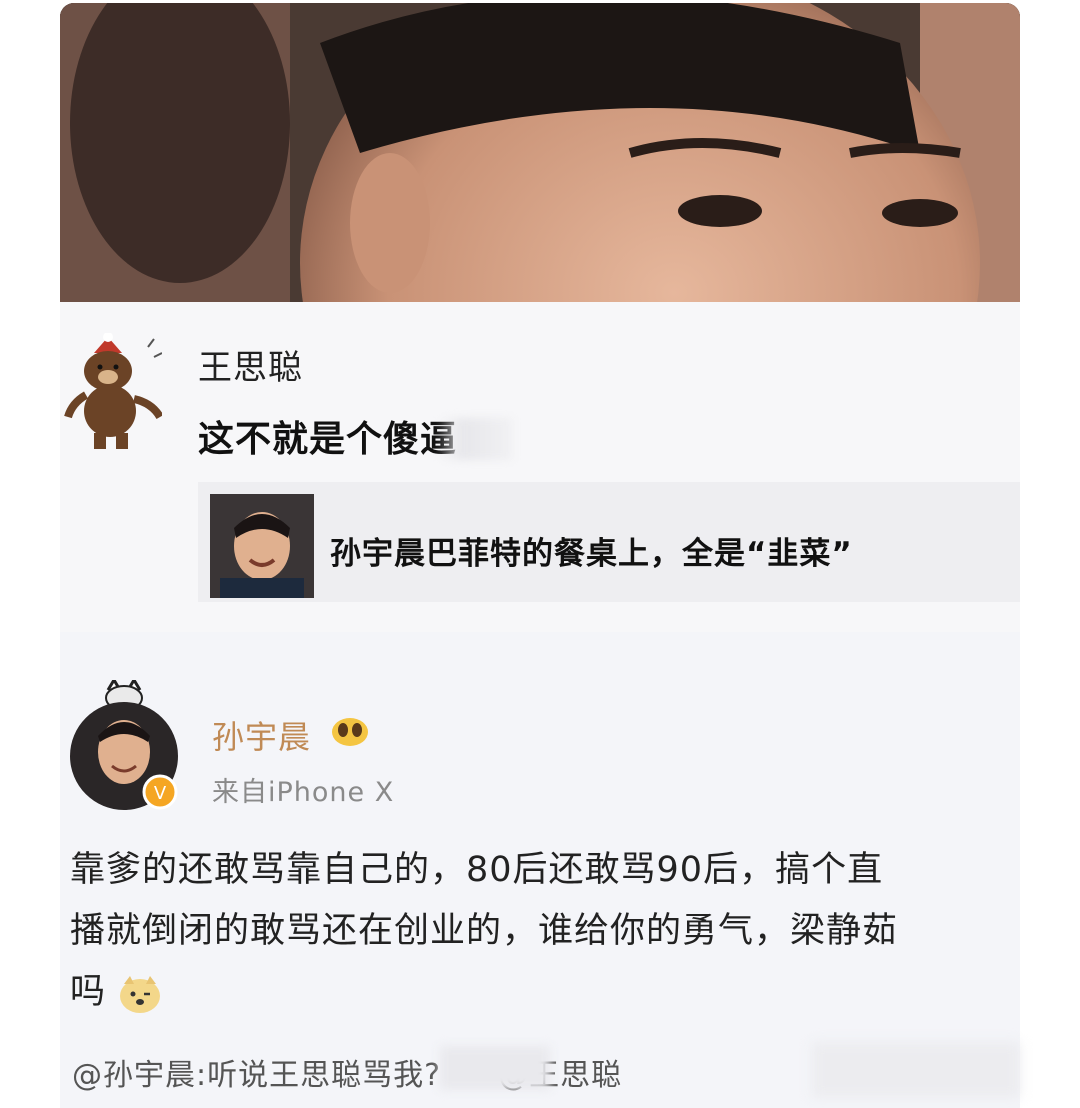 This screenshot has height=1108, width=1080. I want to click on content-line-1: 靠爹的还敢骂靠自己的，80后还敢骂90后，搞个直, so click(477, 870).